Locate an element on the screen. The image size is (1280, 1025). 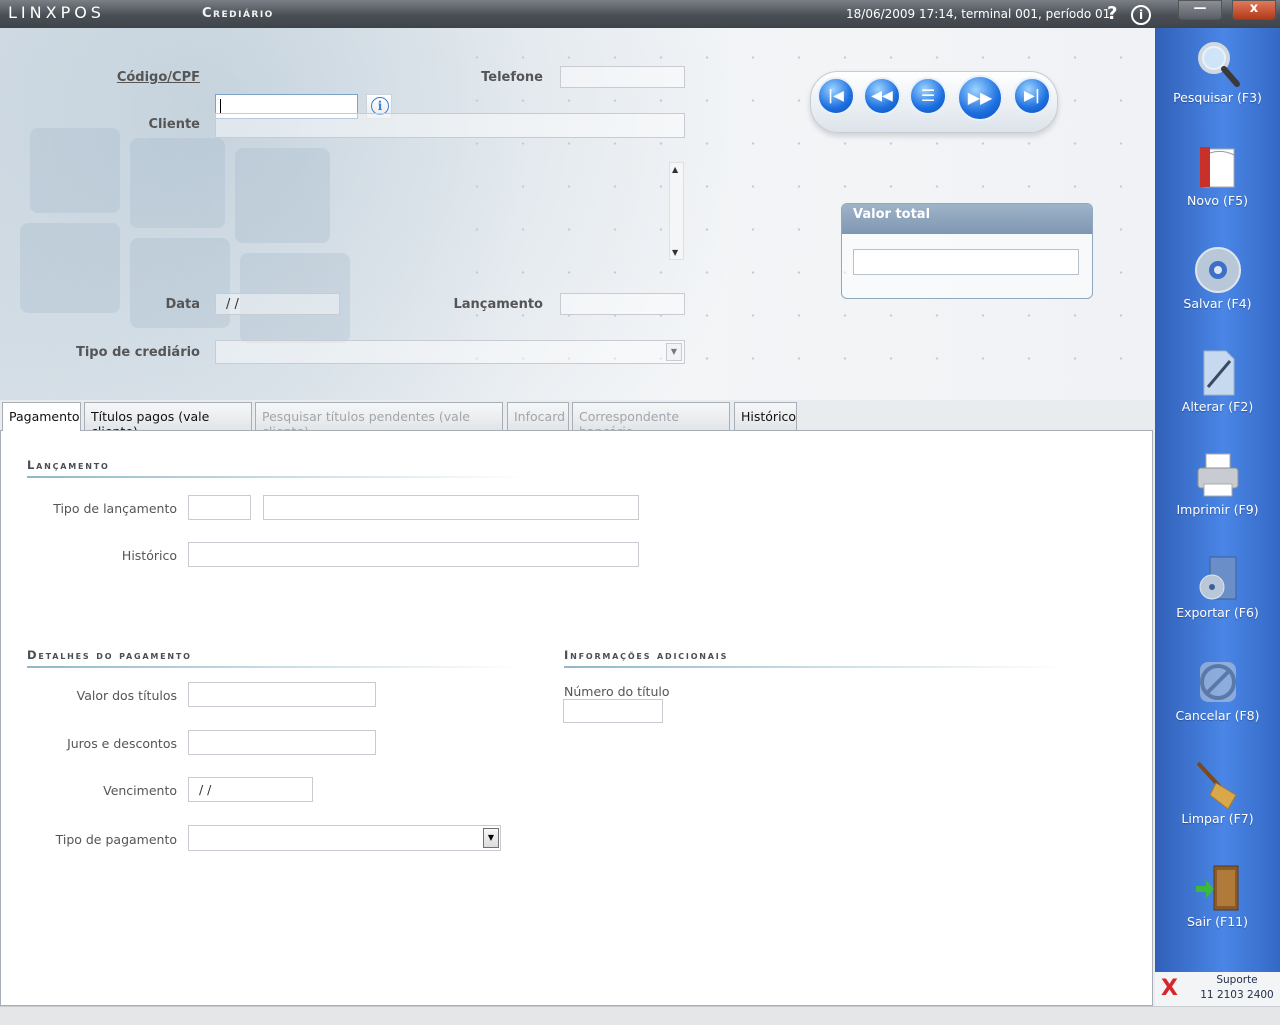
limpar-button: Limpar (F7) is located at coordinates (1217, 798).